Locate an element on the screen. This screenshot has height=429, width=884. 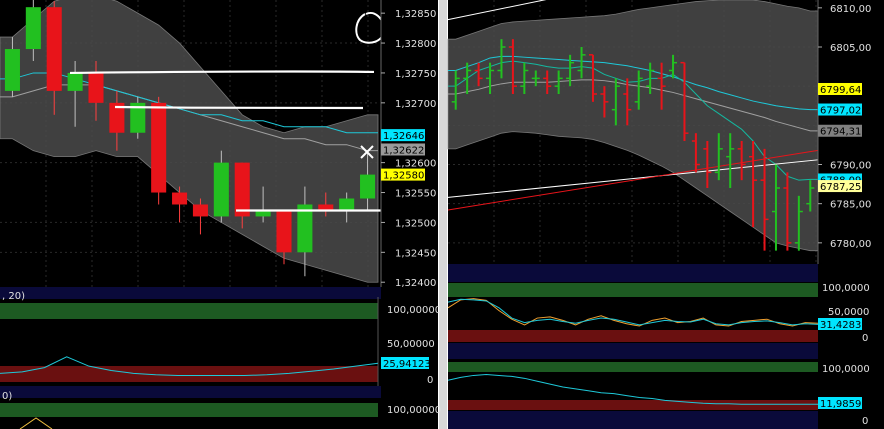
right-osc2-level-0: 0 is located at coordinates (865, 421).